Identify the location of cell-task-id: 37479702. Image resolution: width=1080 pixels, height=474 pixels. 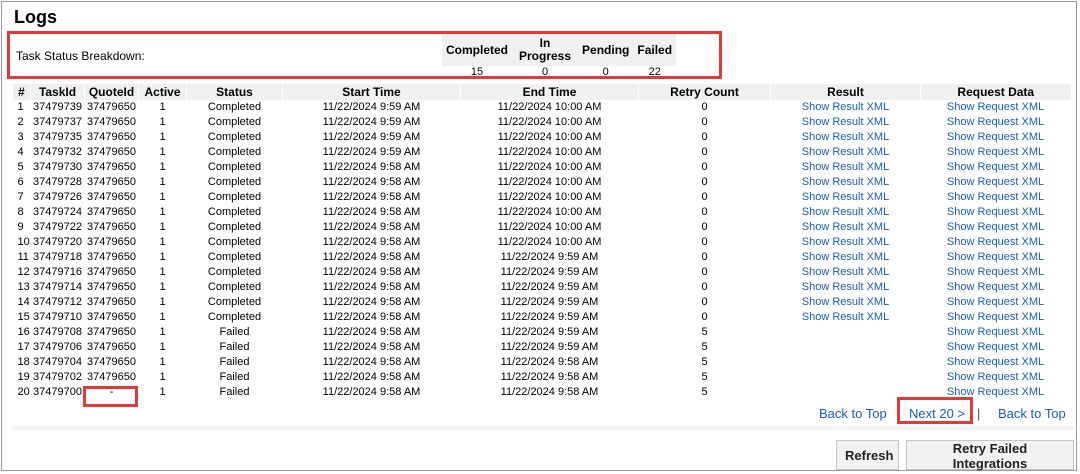
(57, 377).